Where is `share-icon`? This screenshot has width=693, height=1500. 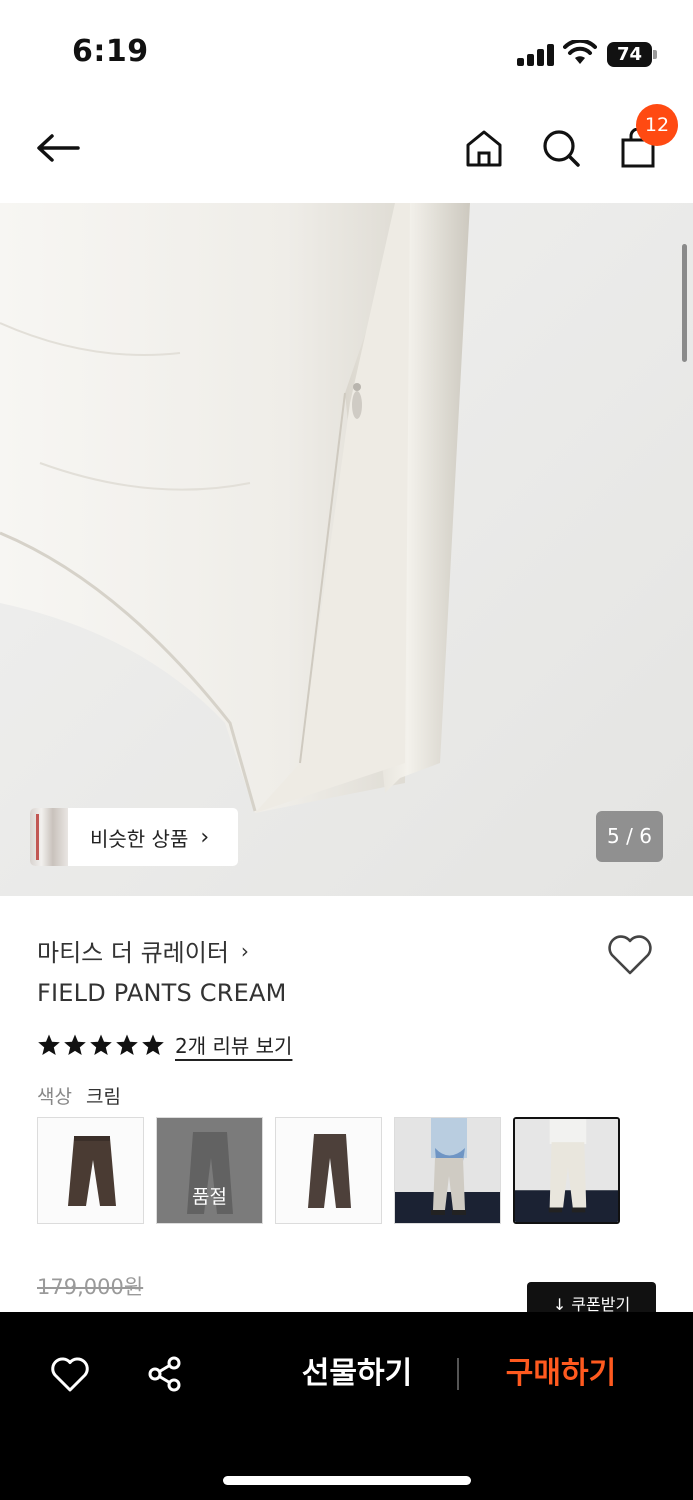
share-icon is located at coordinates (164, 1374).